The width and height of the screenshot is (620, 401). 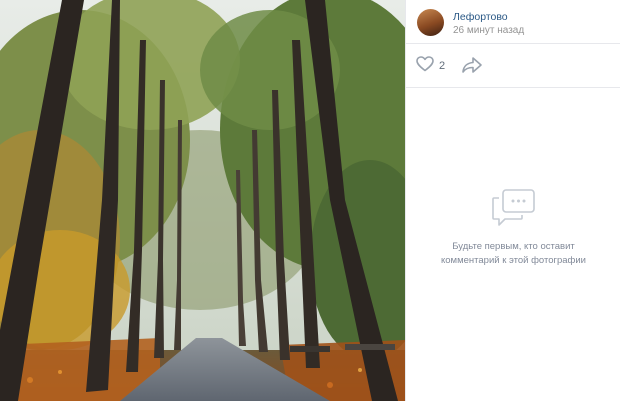 I want to click on post-header: Лефортово 26 минут назад, so click(x=513, y=22).